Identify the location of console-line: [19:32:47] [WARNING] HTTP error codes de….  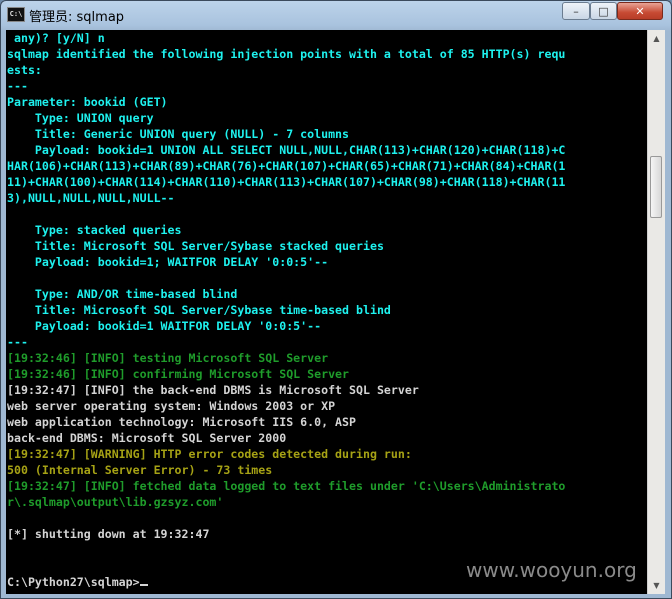
(209, 454).